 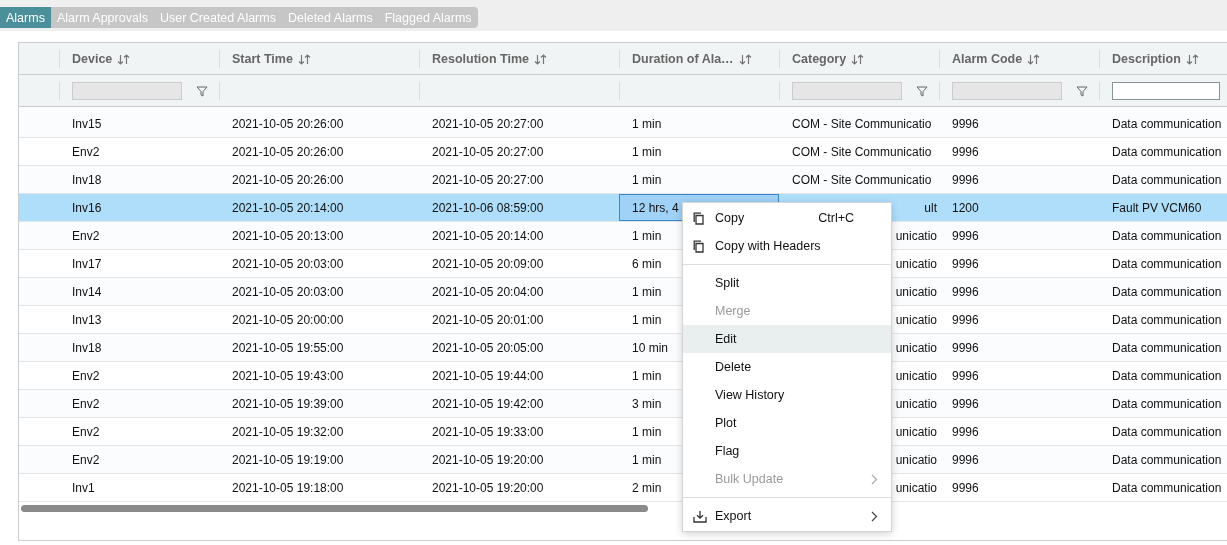 I want to click on menu-item: Export, so click(x=787, y=516).